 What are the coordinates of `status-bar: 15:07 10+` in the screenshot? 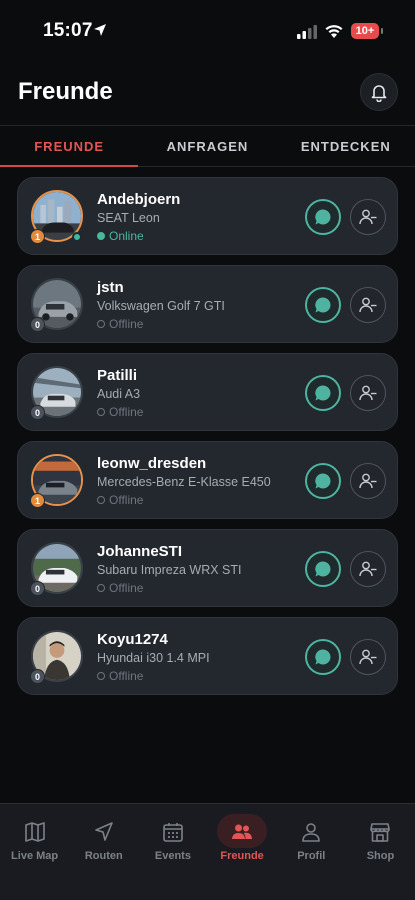 It's located at (207, 28).